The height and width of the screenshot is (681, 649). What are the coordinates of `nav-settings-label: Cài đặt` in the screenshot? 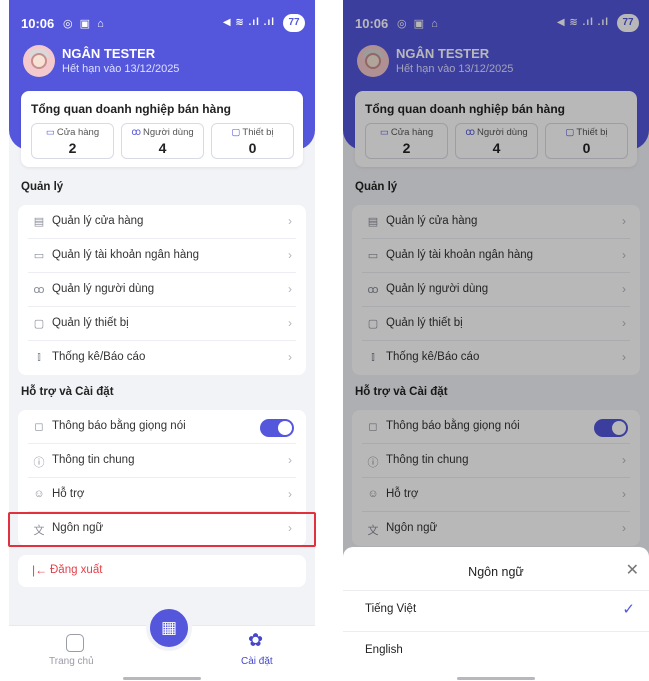 It's located at (257, 661).